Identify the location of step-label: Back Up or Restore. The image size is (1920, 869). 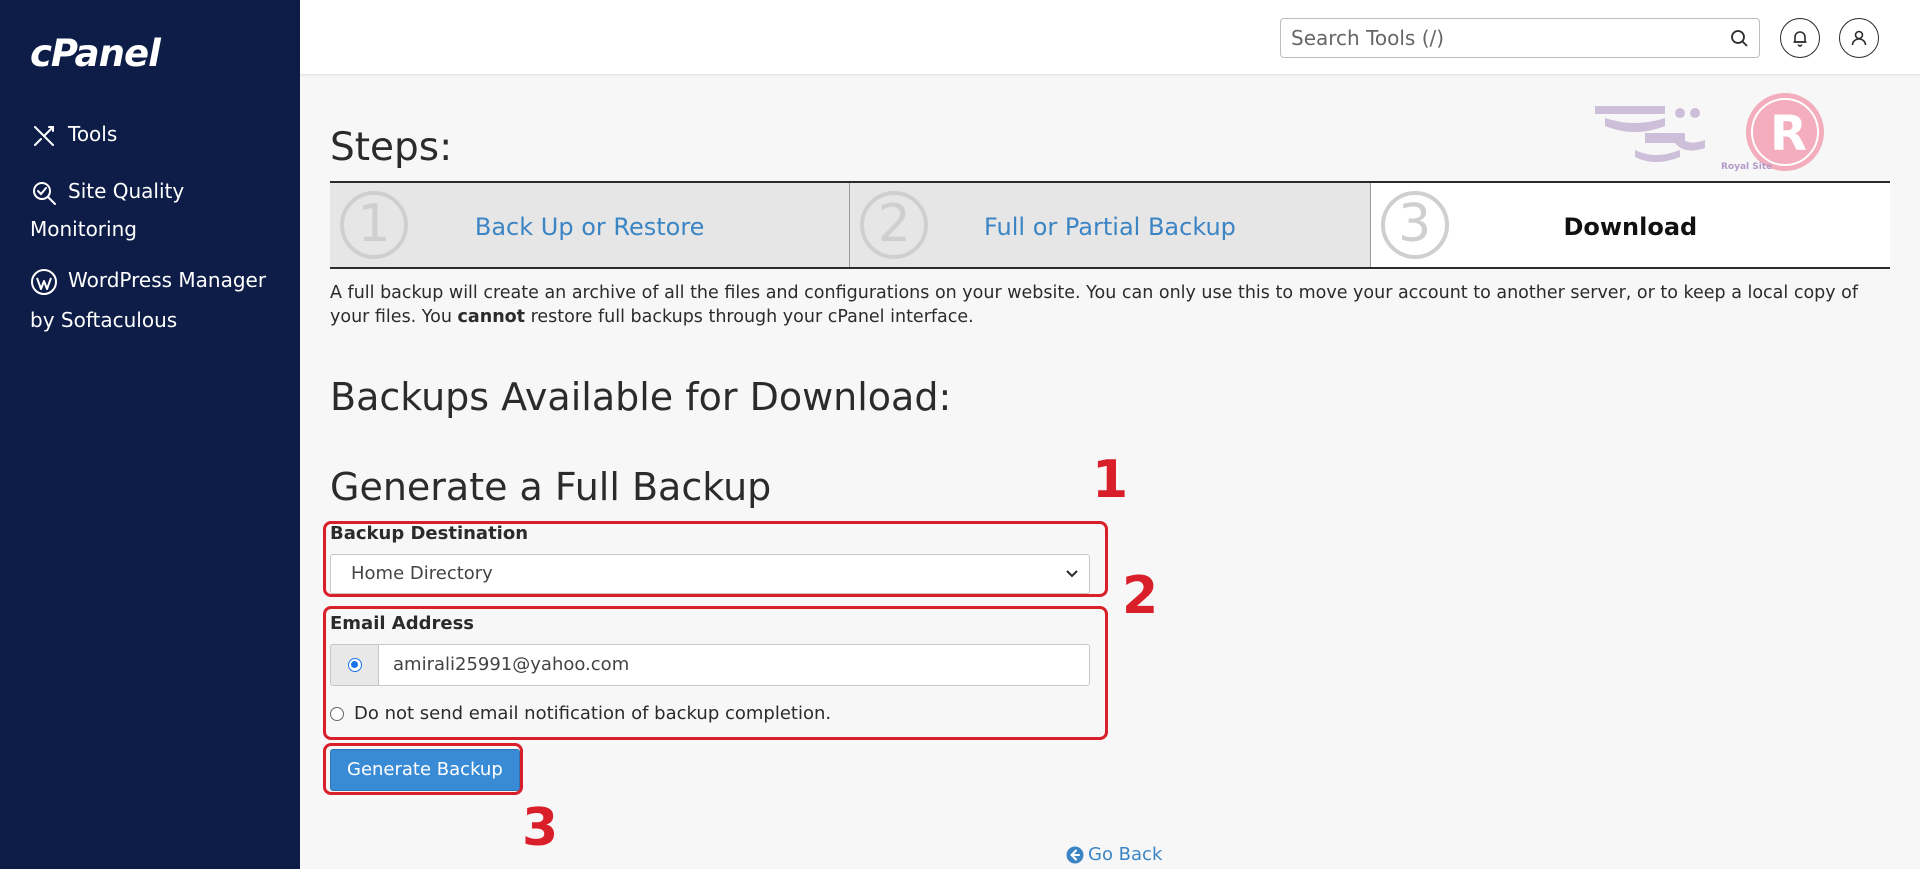
(589, 227).